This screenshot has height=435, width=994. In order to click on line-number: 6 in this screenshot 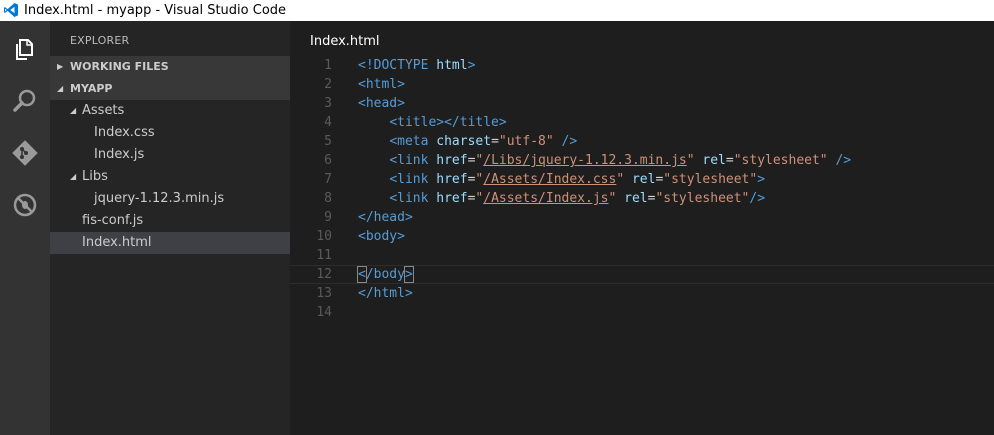, I will do `click(328, 160)`.